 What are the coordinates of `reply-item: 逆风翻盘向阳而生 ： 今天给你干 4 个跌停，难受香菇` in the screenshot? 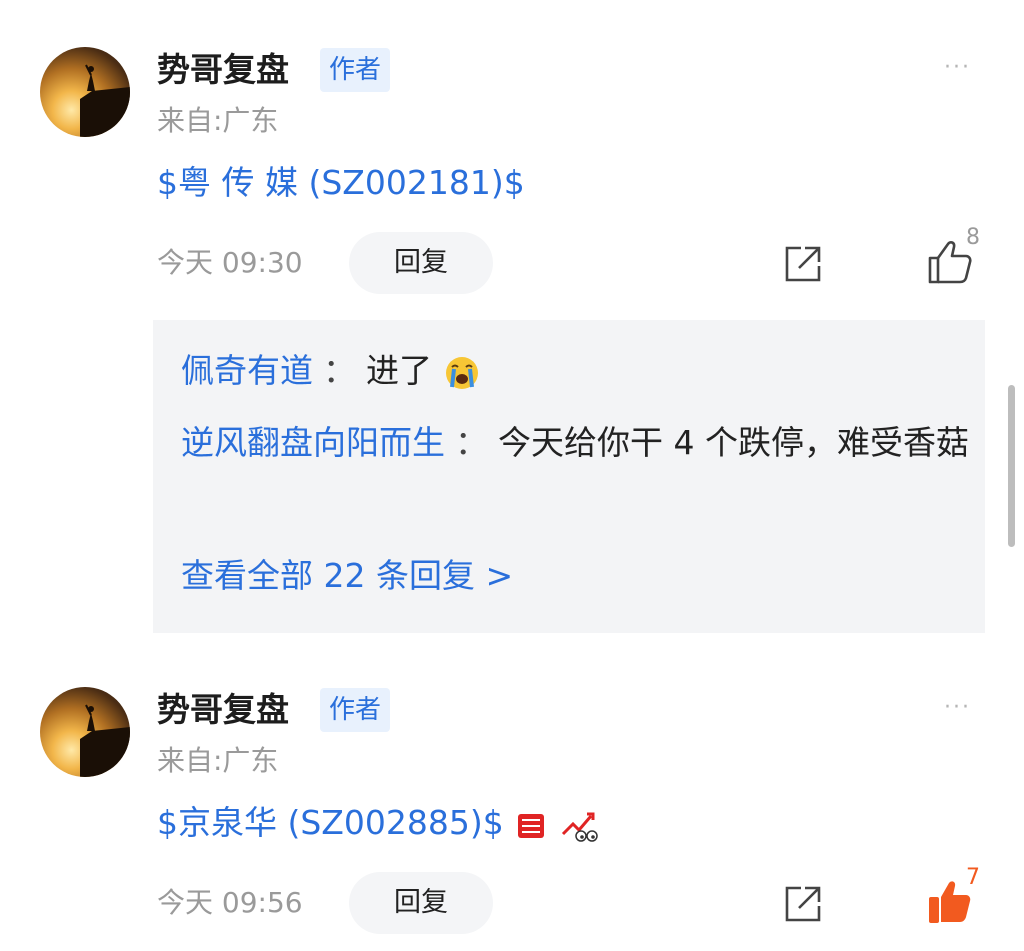 It's located at (576, 443).